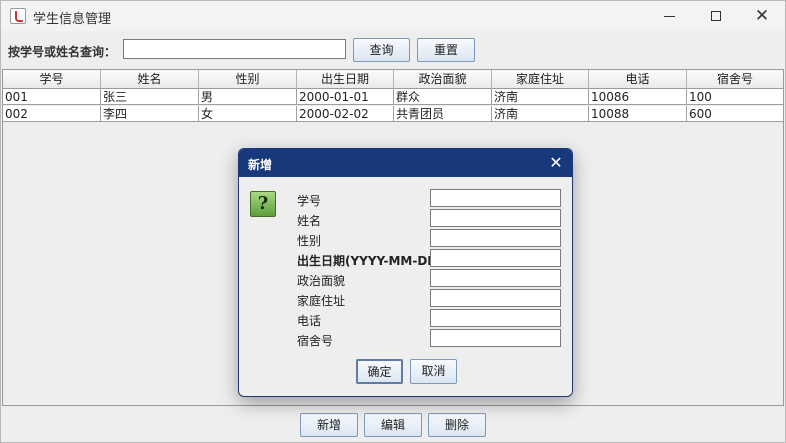  What do you see at coordinates (393, 16) in the screenshot?
I see `title-bar: 学生信息管理 ✕` at bounding box center [393, 16].